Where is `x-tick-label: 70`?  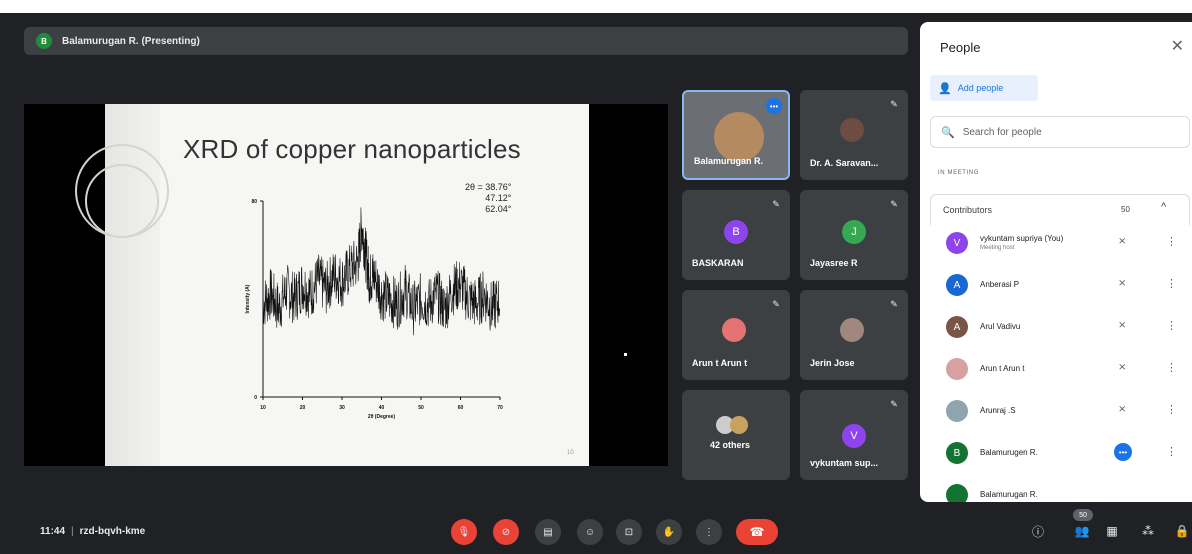
x-tick-label: 70 is located at coordinates (500, 408).